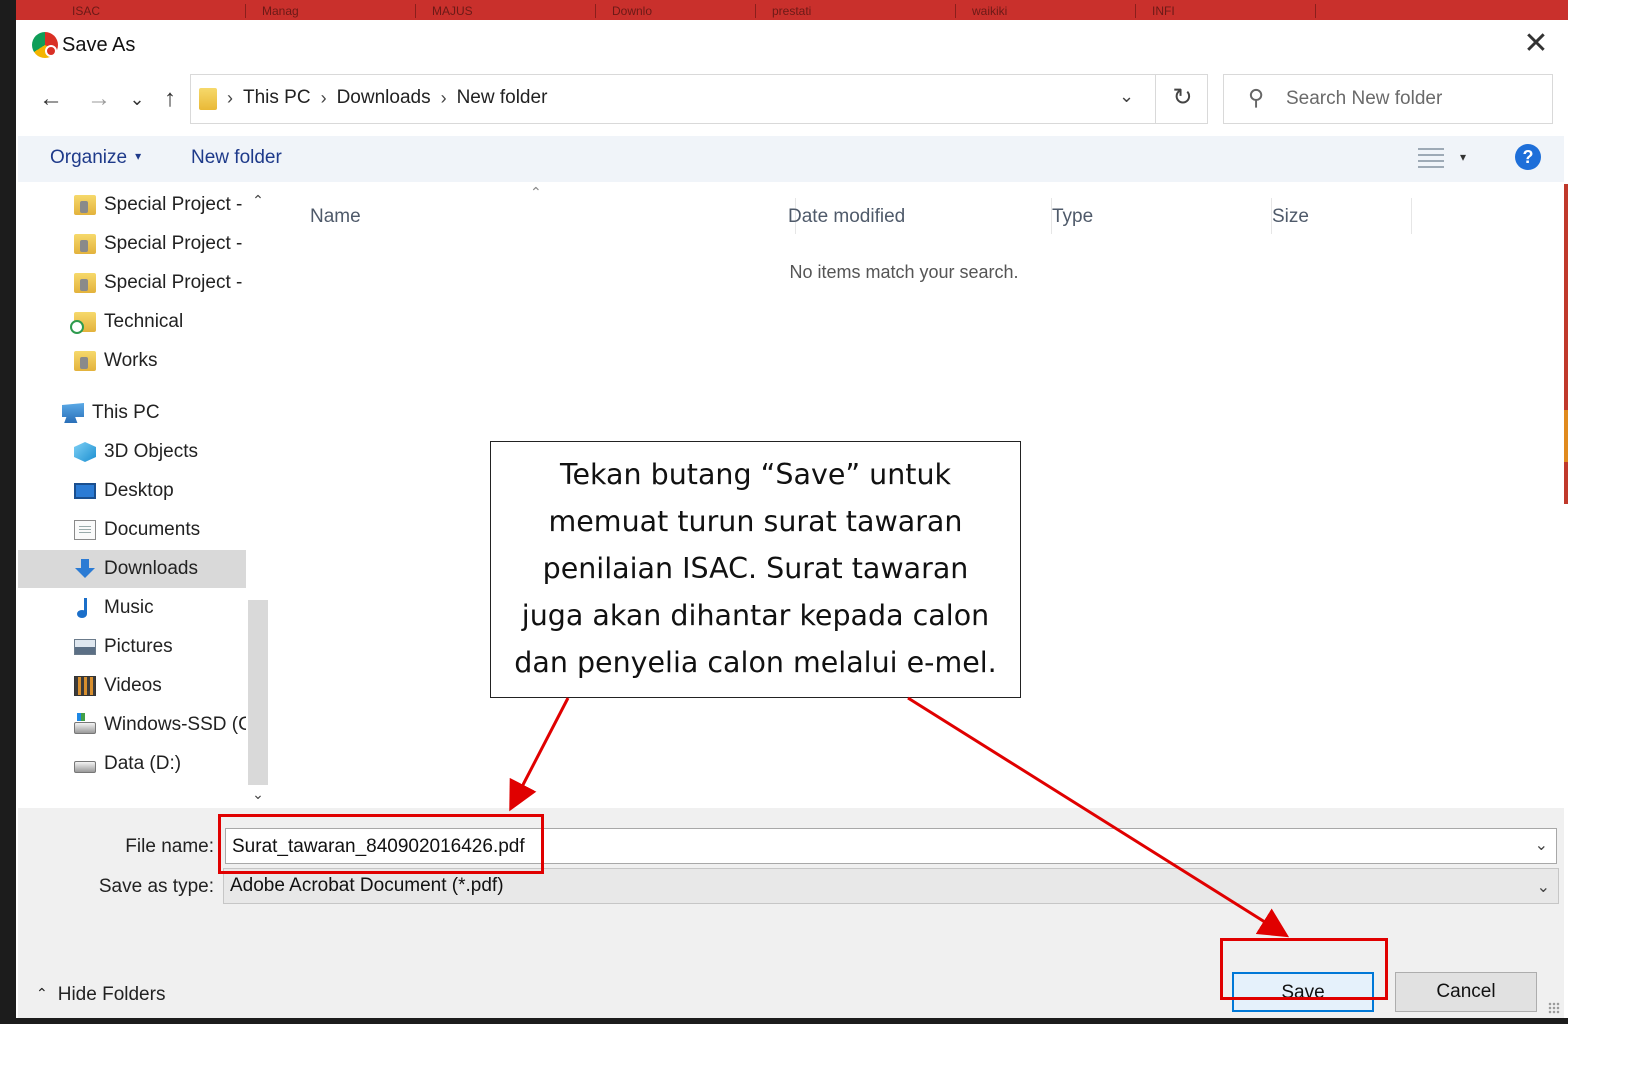  What do you see at coordinates (151, 11) in the screenshot?
I see `background-tab: ISAC` at bounding box center [151, 11].